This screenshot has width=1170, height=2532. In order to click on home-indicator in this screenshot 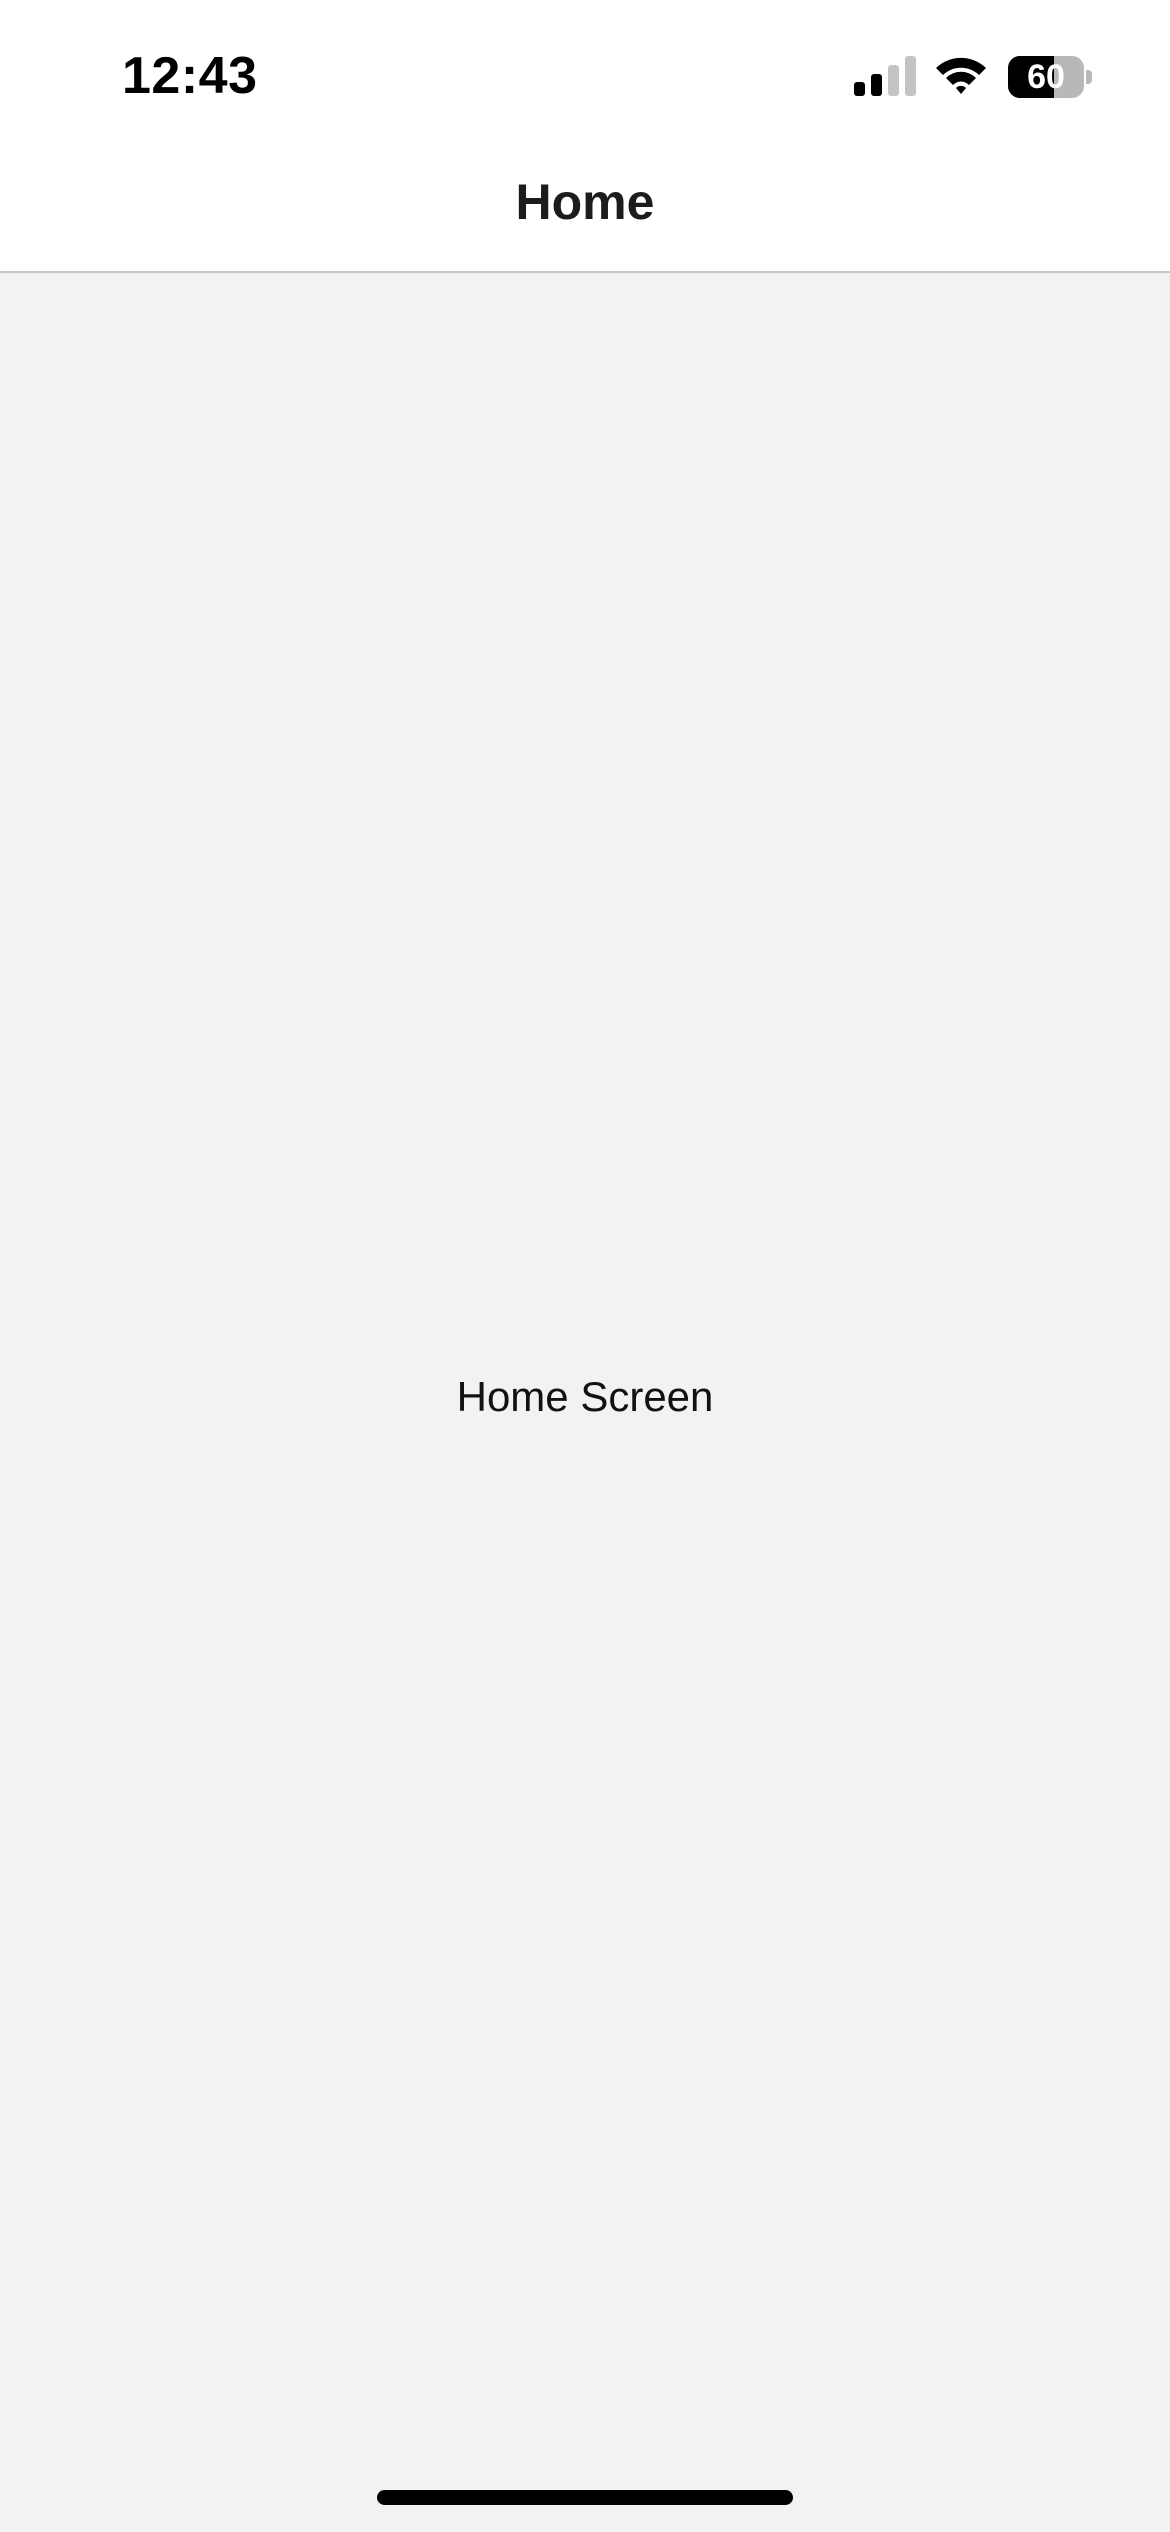, I will do `click(585, 2497)`.